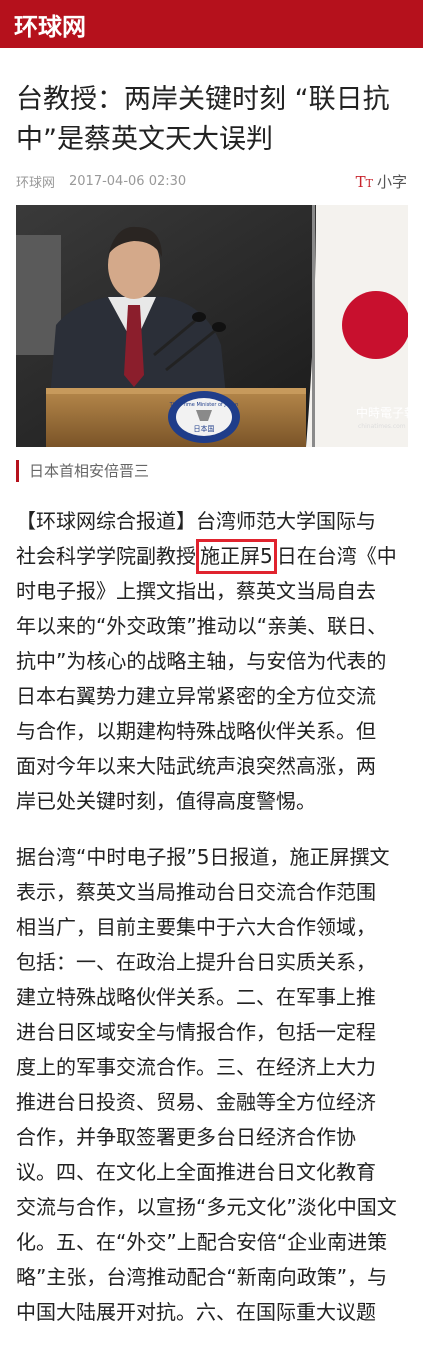 This screenshot has height=1351, width=423. I want to click on p2-line: 议。四、在文化上全面推进台日文化教育, so click(196, 1172).